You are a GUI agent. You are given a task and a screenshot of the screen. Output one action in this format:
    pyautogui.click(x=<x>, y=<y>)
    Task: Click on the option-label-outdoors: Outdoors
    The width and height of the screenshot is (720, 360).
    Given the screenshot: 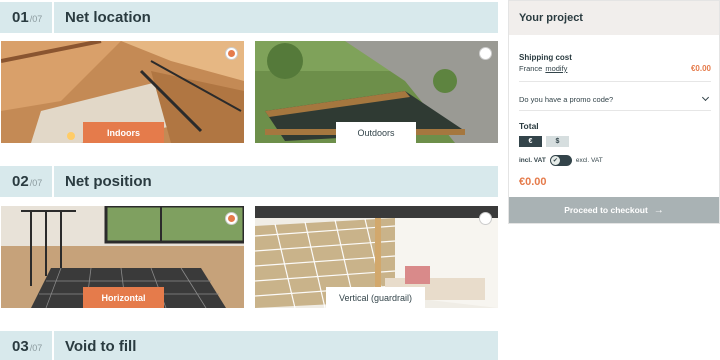 What is the action you would take?
    pyautogui.click(x=376, y=132)
    